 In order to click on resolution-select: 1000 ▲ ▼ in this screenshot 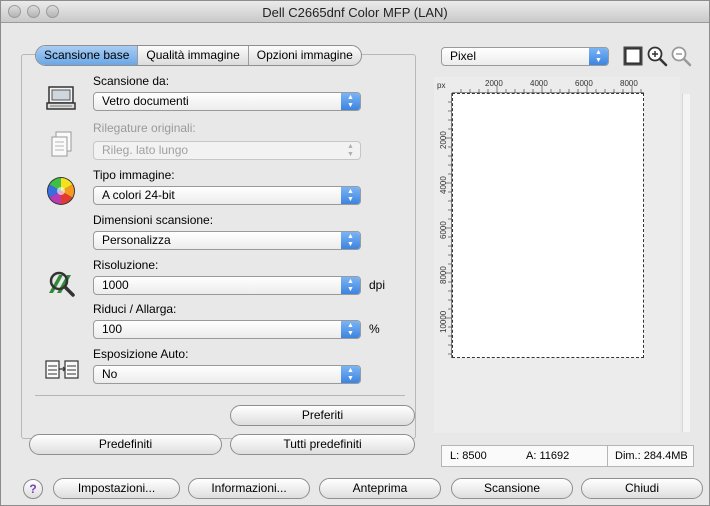, I will do `click(227, 285)`.